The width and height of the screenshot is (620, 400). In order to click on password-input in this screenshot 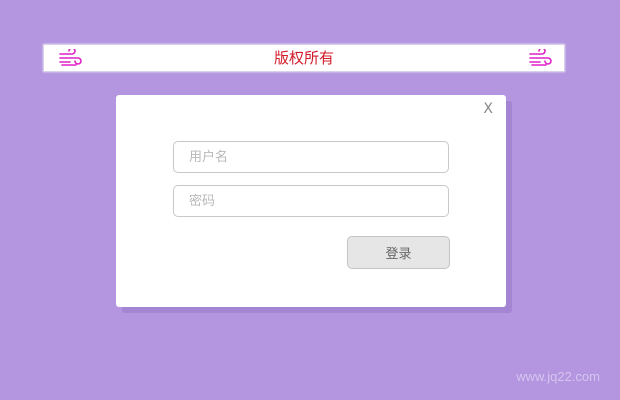, I will do `click(311, 201)`.